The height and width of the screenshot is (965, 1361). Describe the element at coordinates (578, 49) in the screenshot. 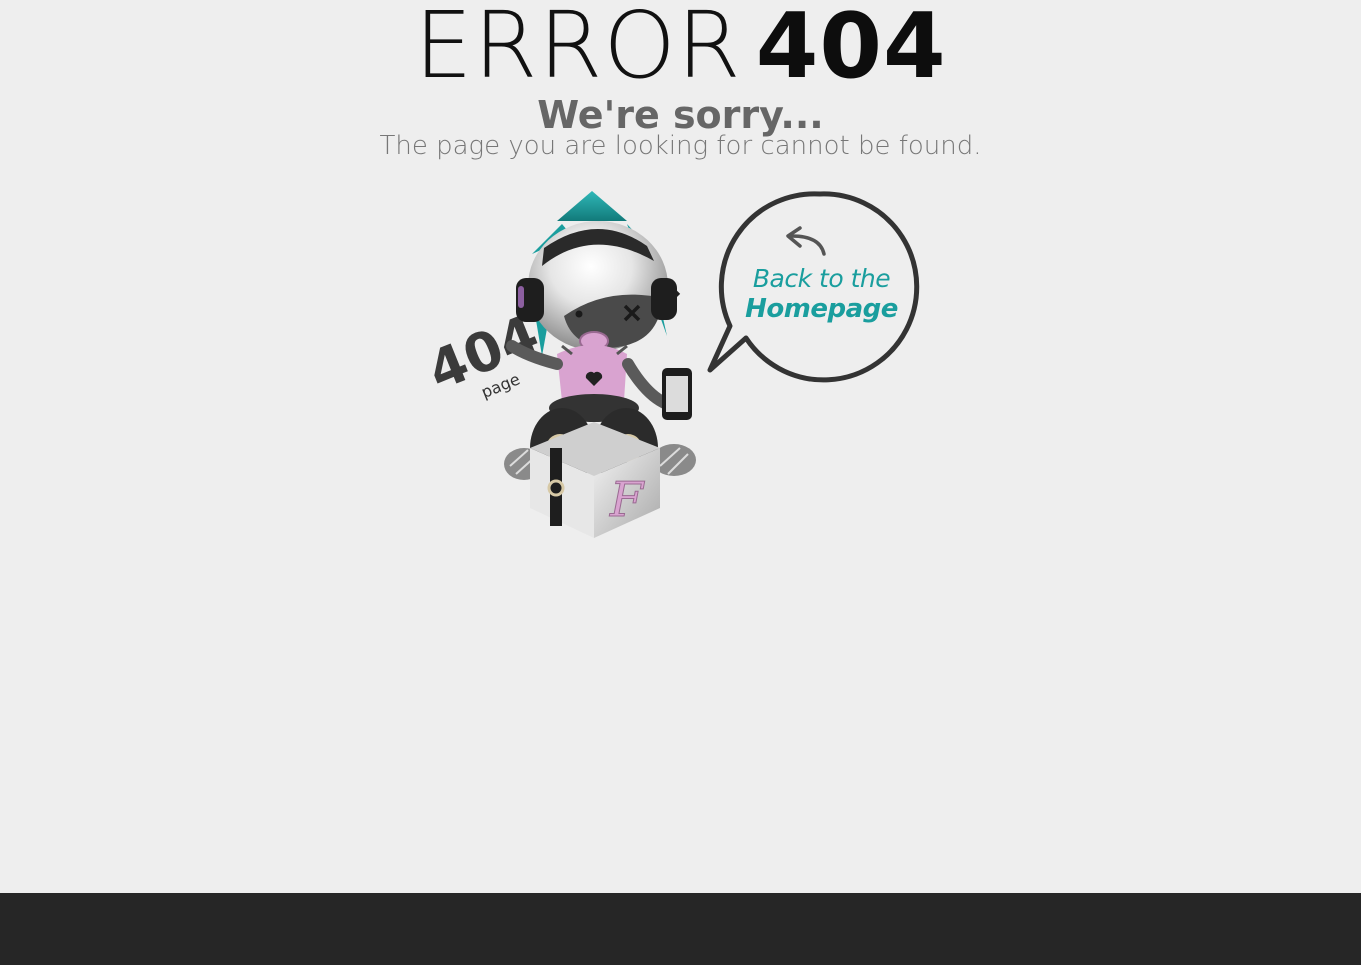

I see `error-word: ERROR` at that location.